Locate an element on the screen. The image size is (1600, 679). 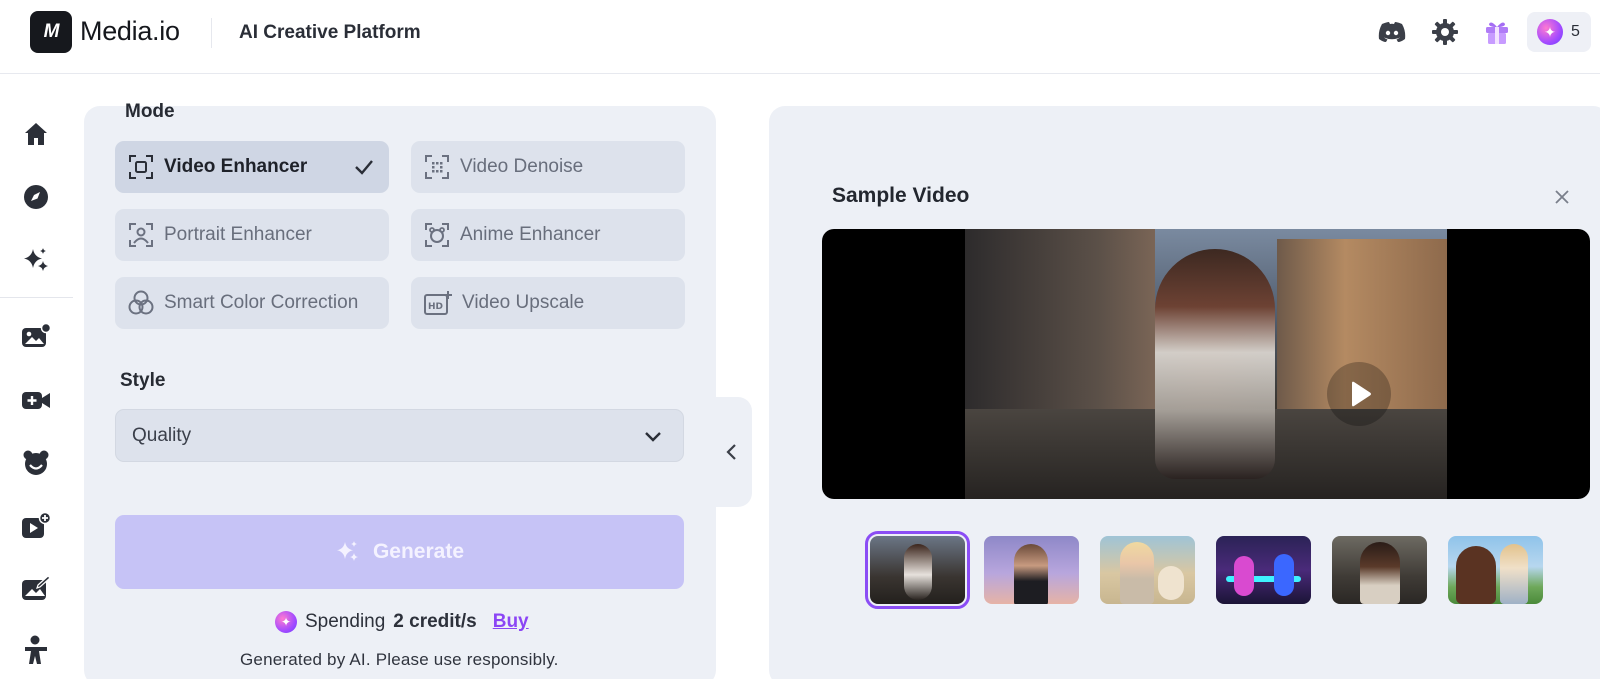
credits-badge: ✦ 5 is located at coordinates (1559, 32).